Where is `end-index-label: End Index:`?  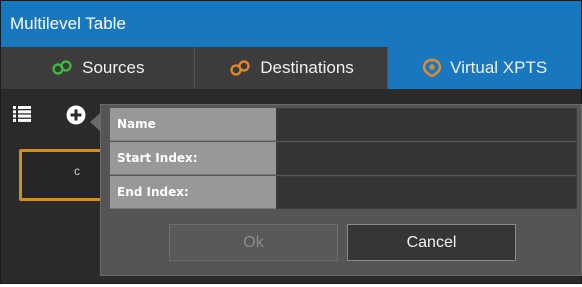
end-index-label: End Index: is located at coordinates (193, 192).